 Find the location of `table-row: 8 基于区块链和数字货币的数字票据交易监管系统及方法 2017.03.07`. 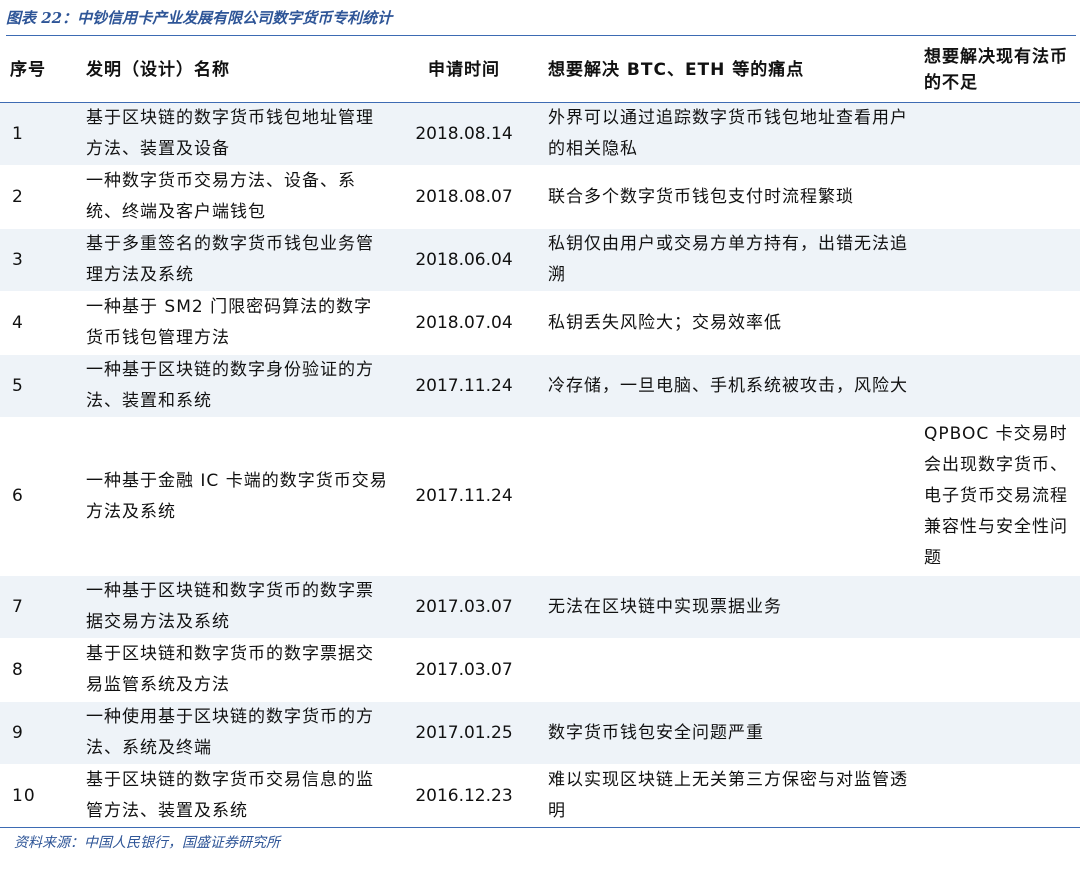

table-row: 8 基于区块链和数字货币的数字票据交易监管系统及方法 2017.03.07 is located at coordinates (540, 670).